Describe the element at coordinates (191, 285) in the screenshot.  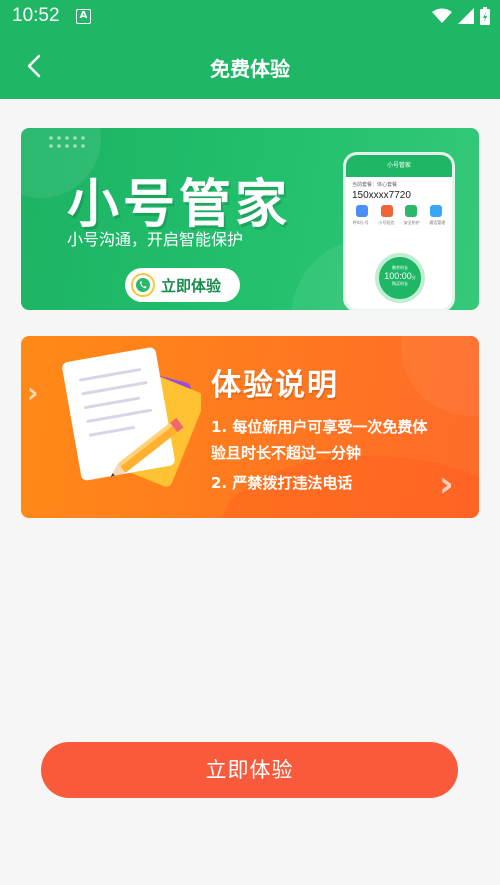
I see `banner-try-label: 立即体验` at that location.